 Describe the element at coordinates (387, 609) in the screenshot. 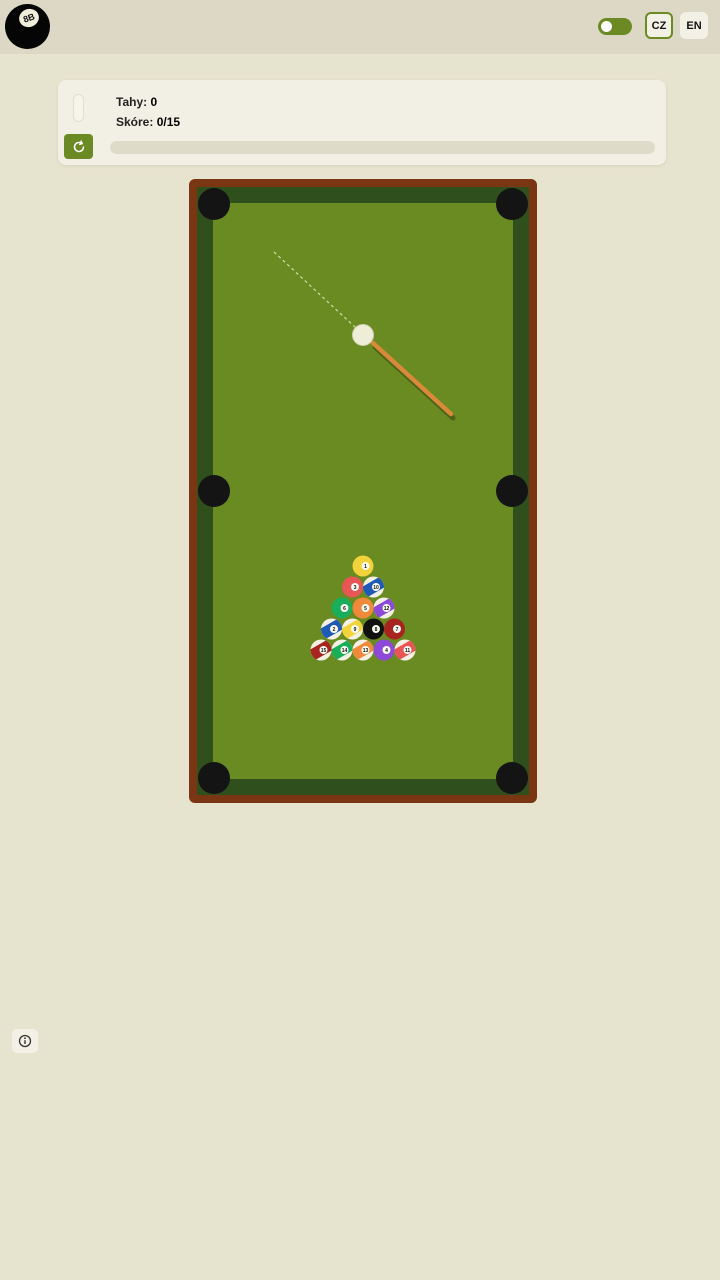

I see `ball-number: 12` at that location.